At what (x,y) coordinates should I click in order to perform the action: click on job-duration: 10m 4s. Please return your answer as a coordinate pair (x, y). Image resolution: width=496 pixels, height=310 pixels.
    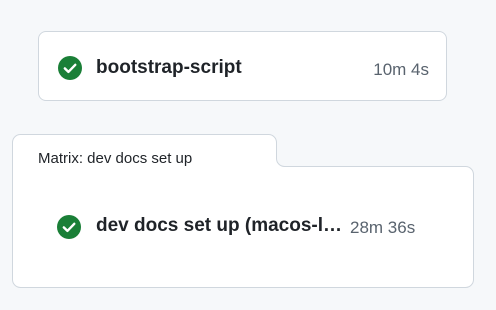
    Looking at the image, I should click on (401, 69).